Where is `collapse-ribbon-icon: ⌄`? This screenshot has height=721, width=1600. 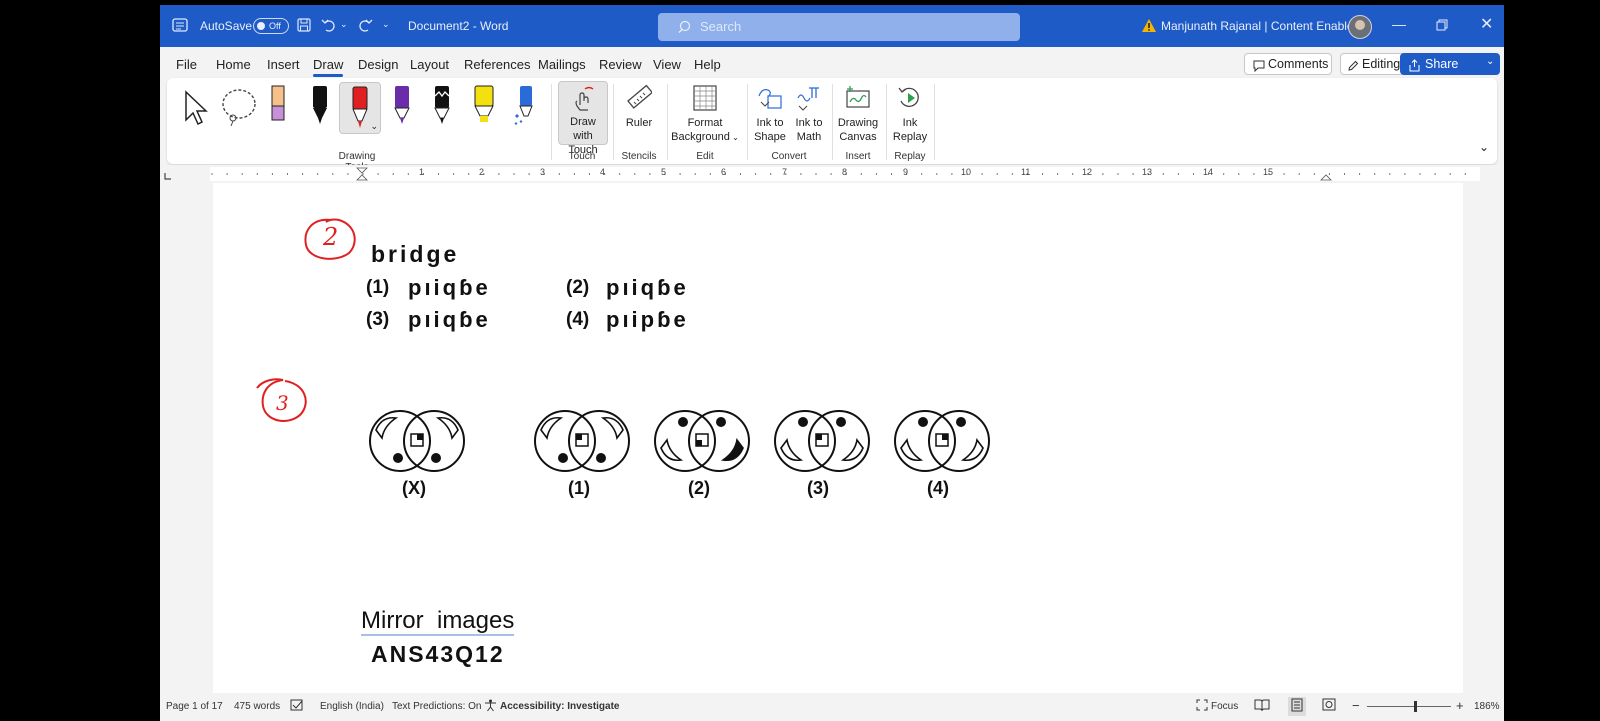 collapse-ribbon-icon: ⌄ is located at coordinates (1484, 147).